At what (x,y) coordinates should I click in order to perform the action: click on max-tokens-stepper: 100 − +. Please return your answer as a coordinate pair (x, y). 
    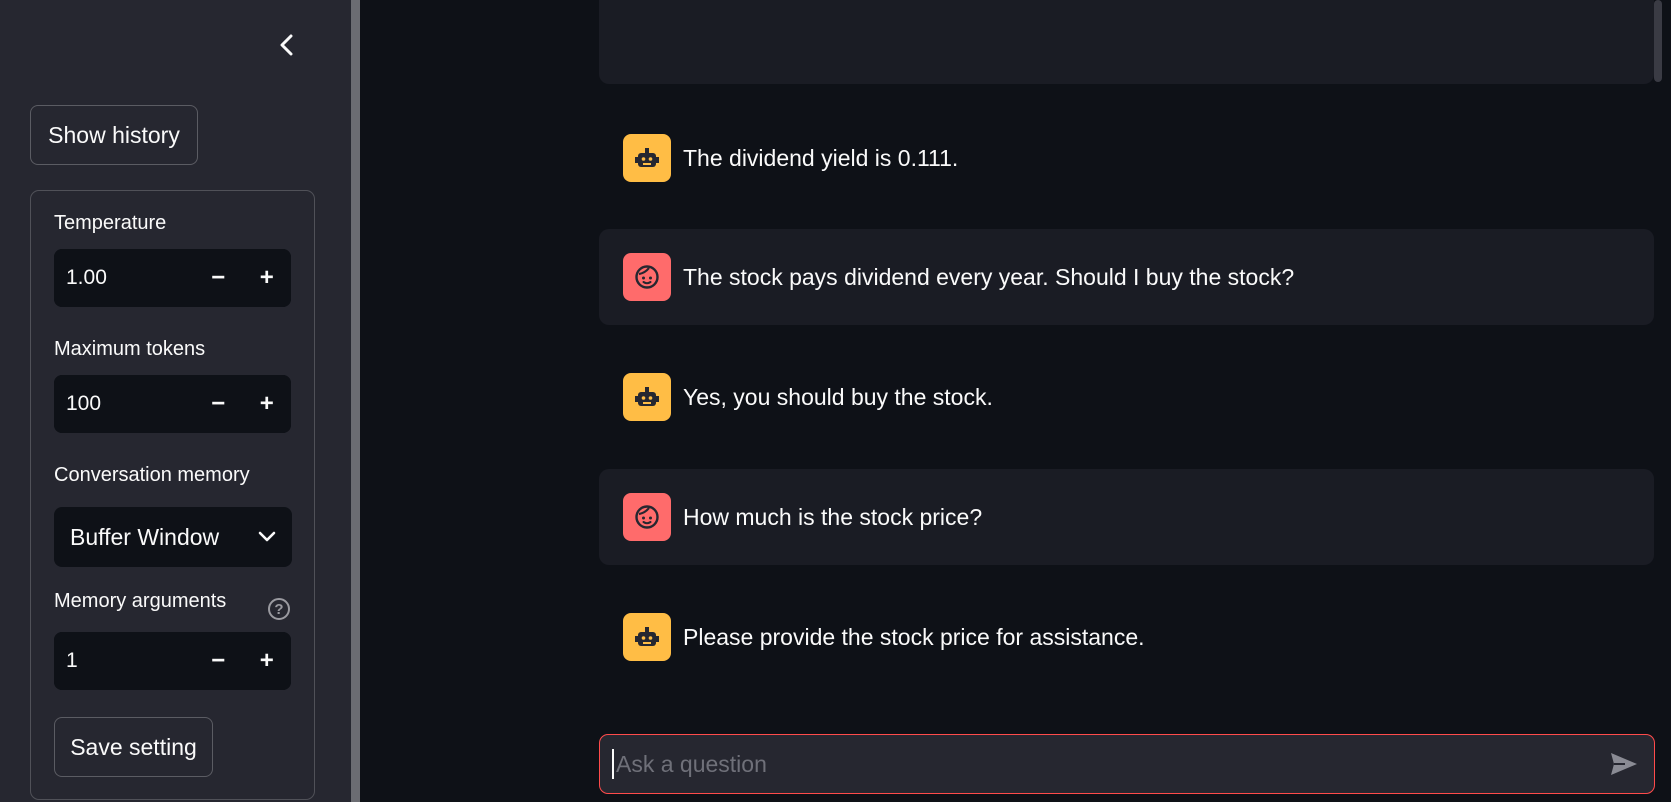
    Looking at the image, I should click on (172, 404).